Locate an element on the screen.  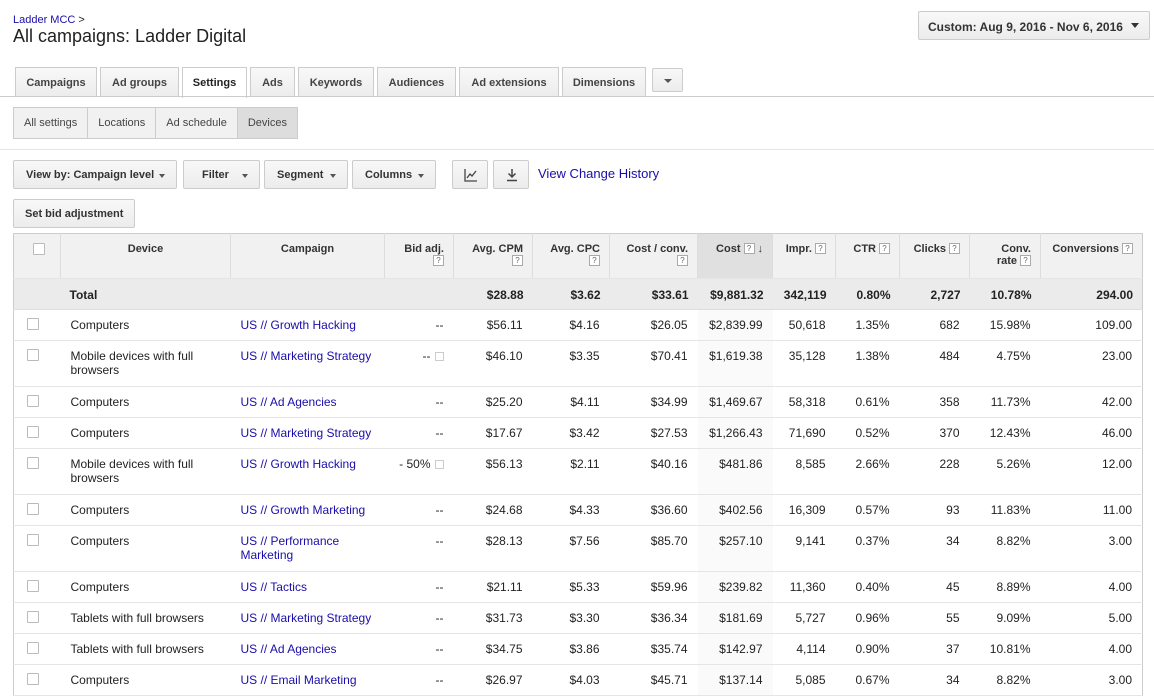
campaign-link: US // Growth Marketing is located at coordinates (307, 510).